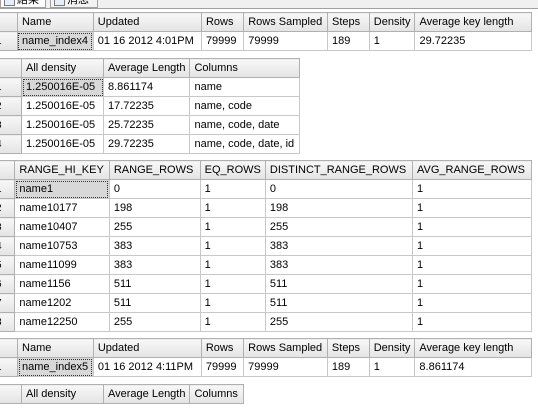  What do you see at coordinates (338, 170) in the screenshot?
I see `column-header: DISTINCT_RANGE_ROWS` at bounding box center [338, 170].